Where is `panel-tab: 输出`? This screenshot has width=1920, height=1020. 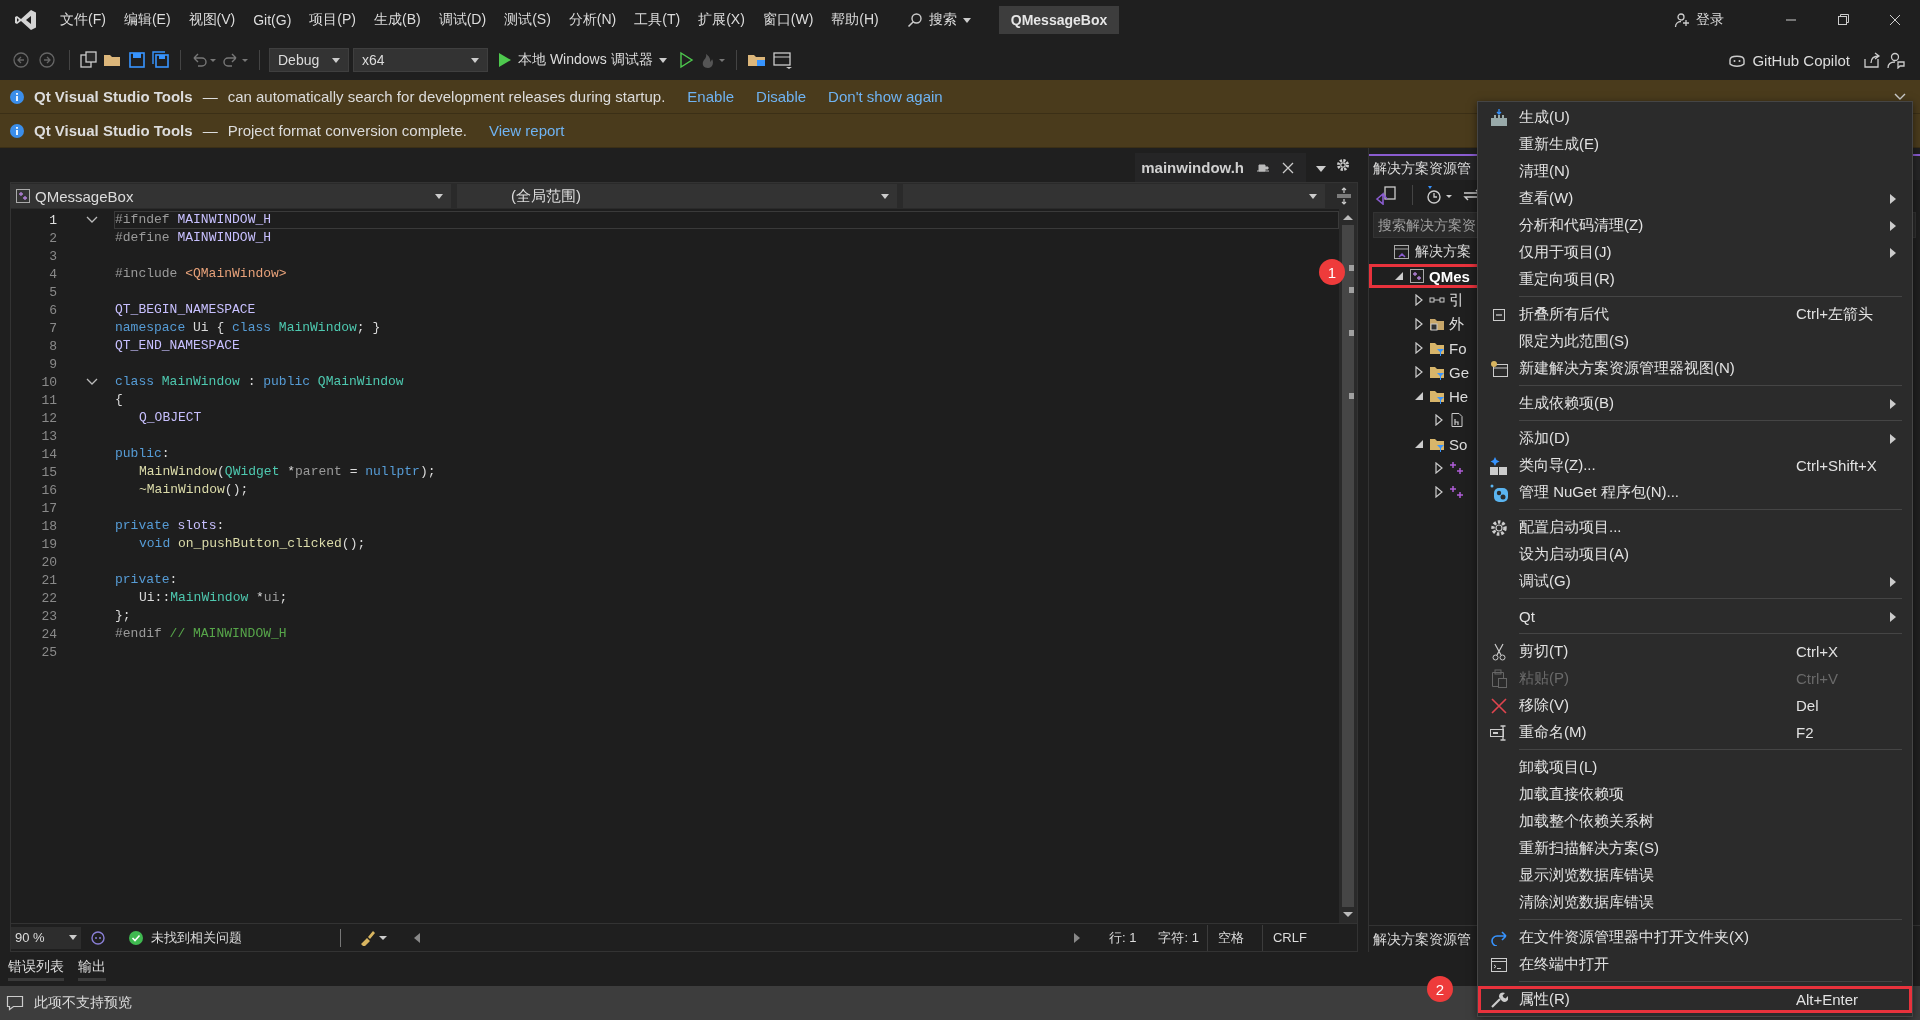
panel-tab: 输出 is located at coordinates (92, 969).